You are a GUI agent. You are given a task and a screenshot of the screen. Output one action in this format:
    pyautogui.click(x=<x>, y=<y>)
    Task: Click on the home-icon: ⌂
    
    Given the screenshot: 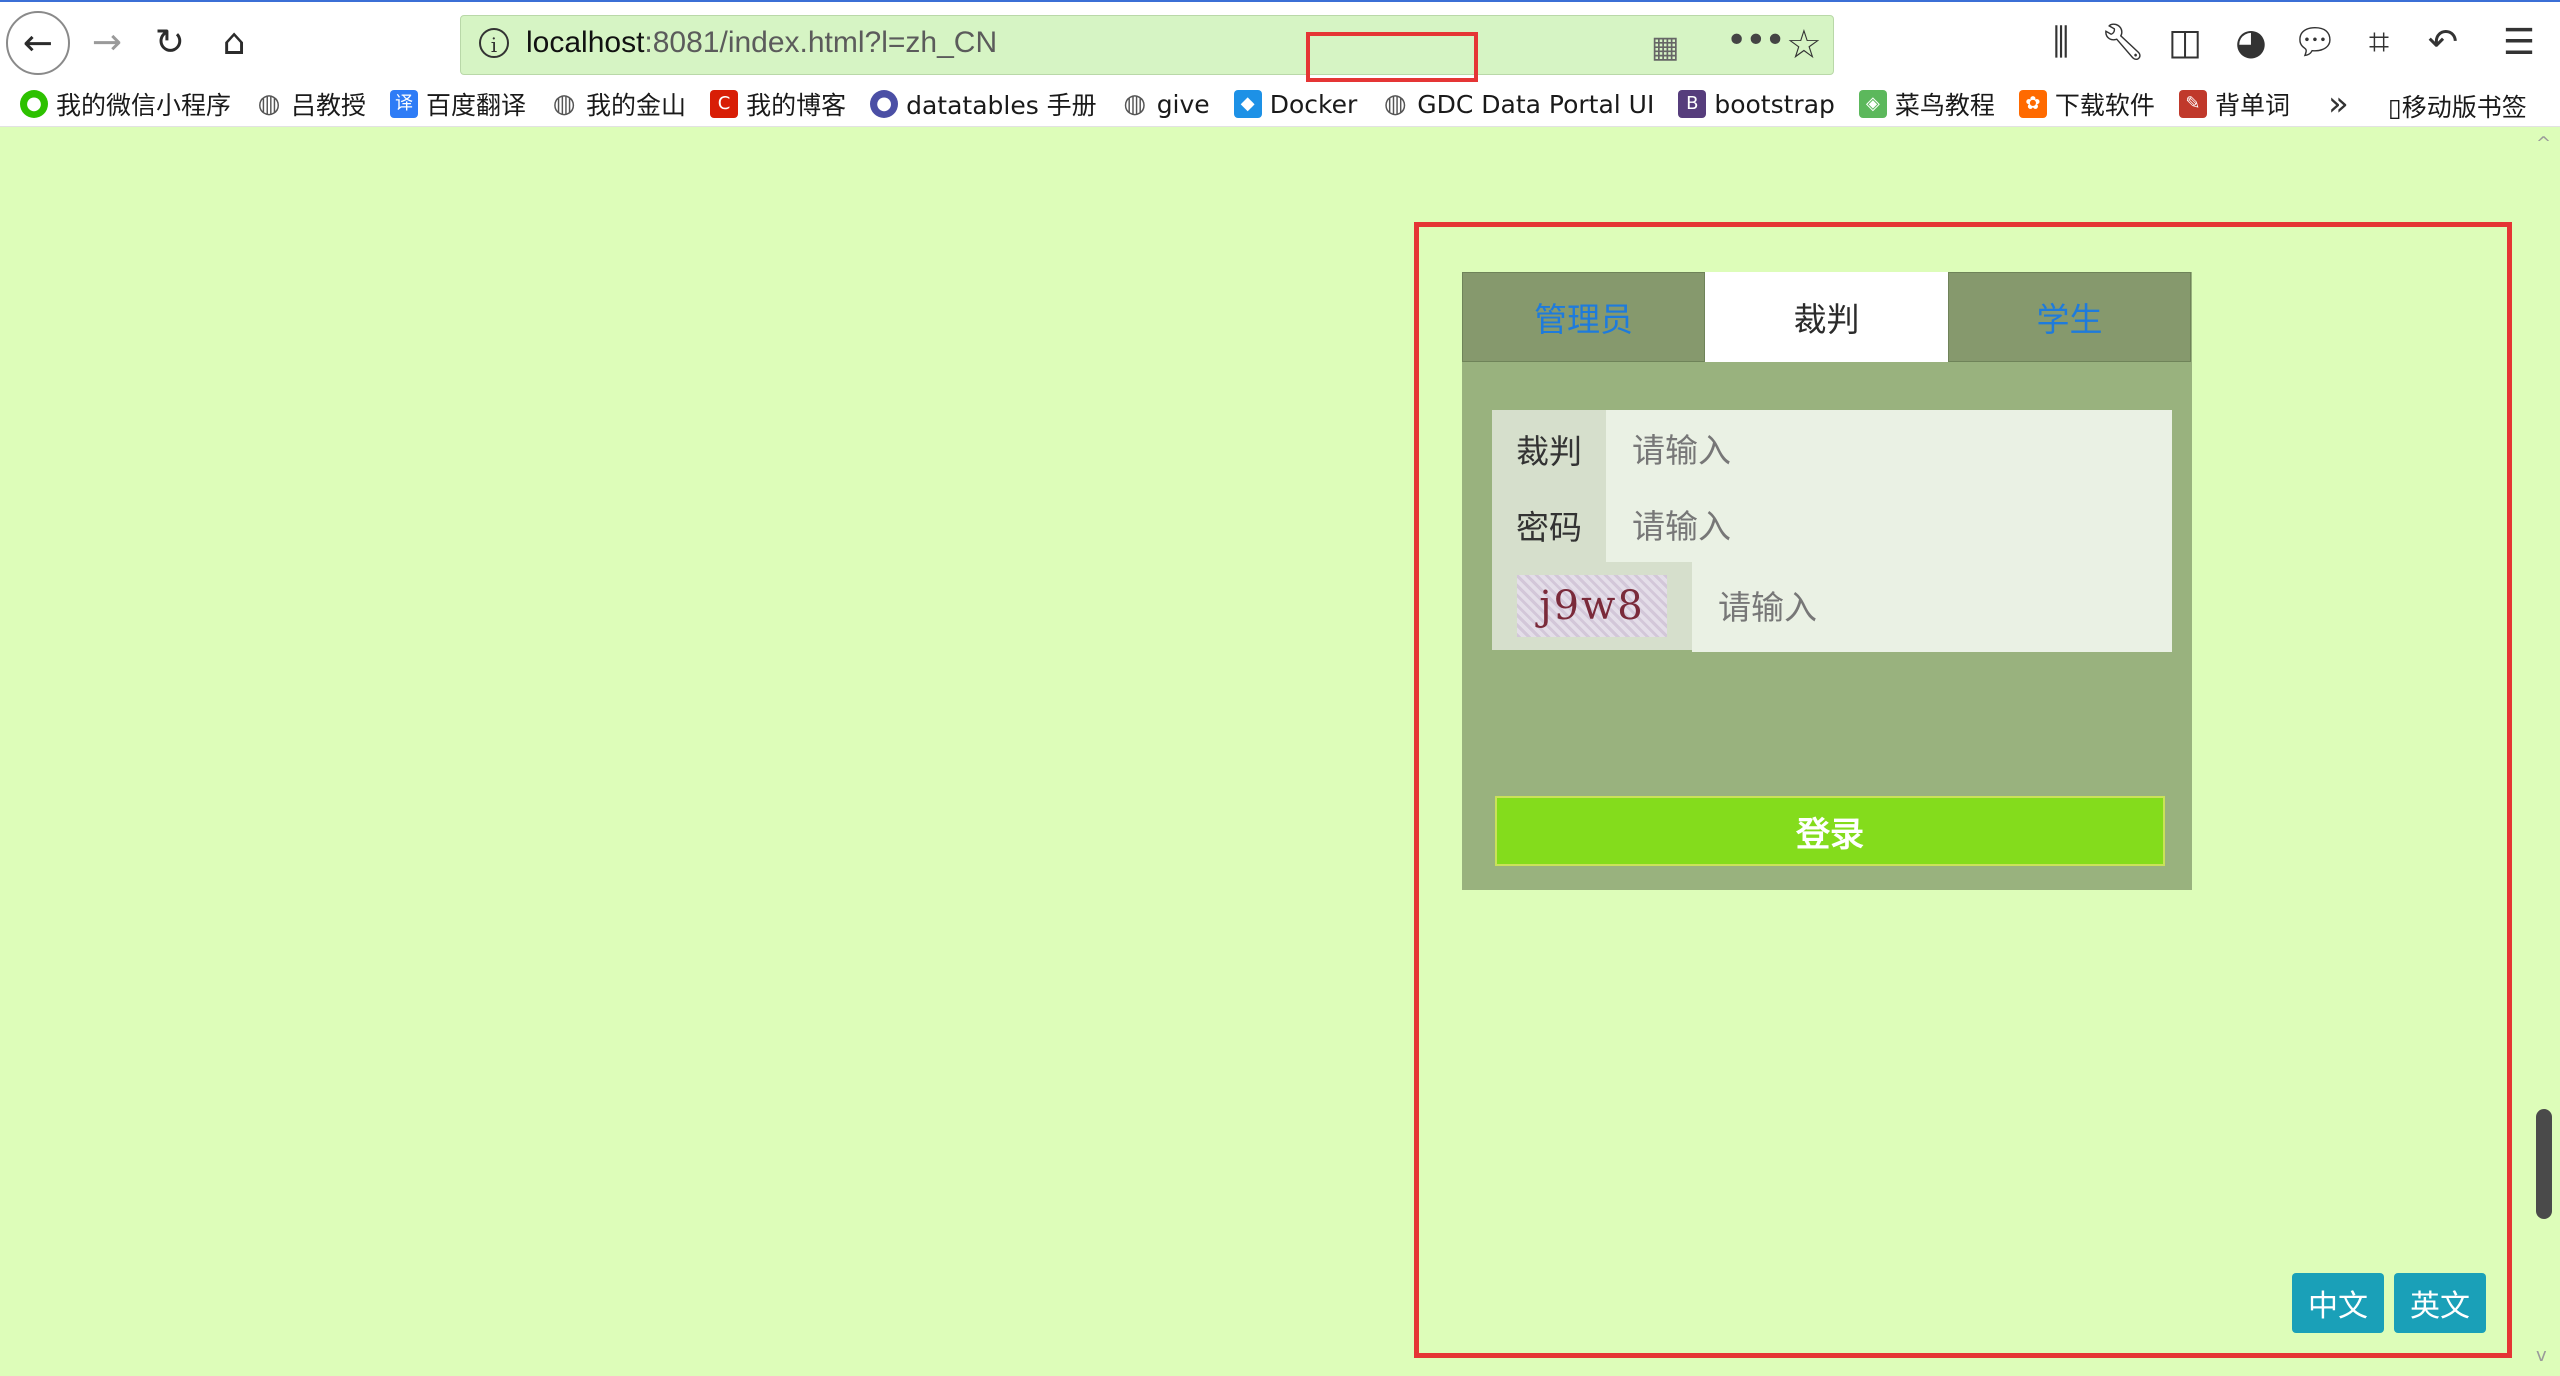 What is the action you would take?
    pyautogui.click(x=234, y=42)
    